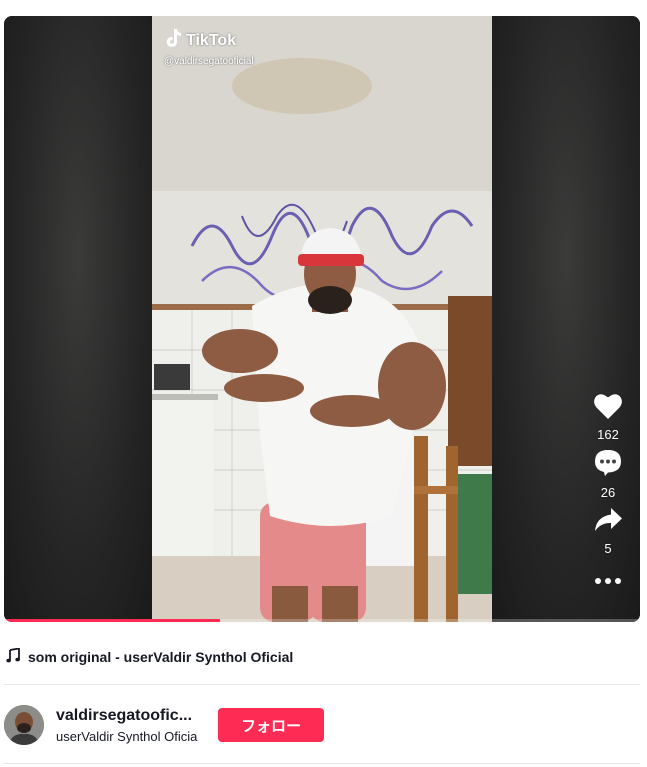 Image resolution: width=647 pixels, height=767 pixels. I want to click on author-nickname: userValdir Synthol Oficia, so click(127, 736).